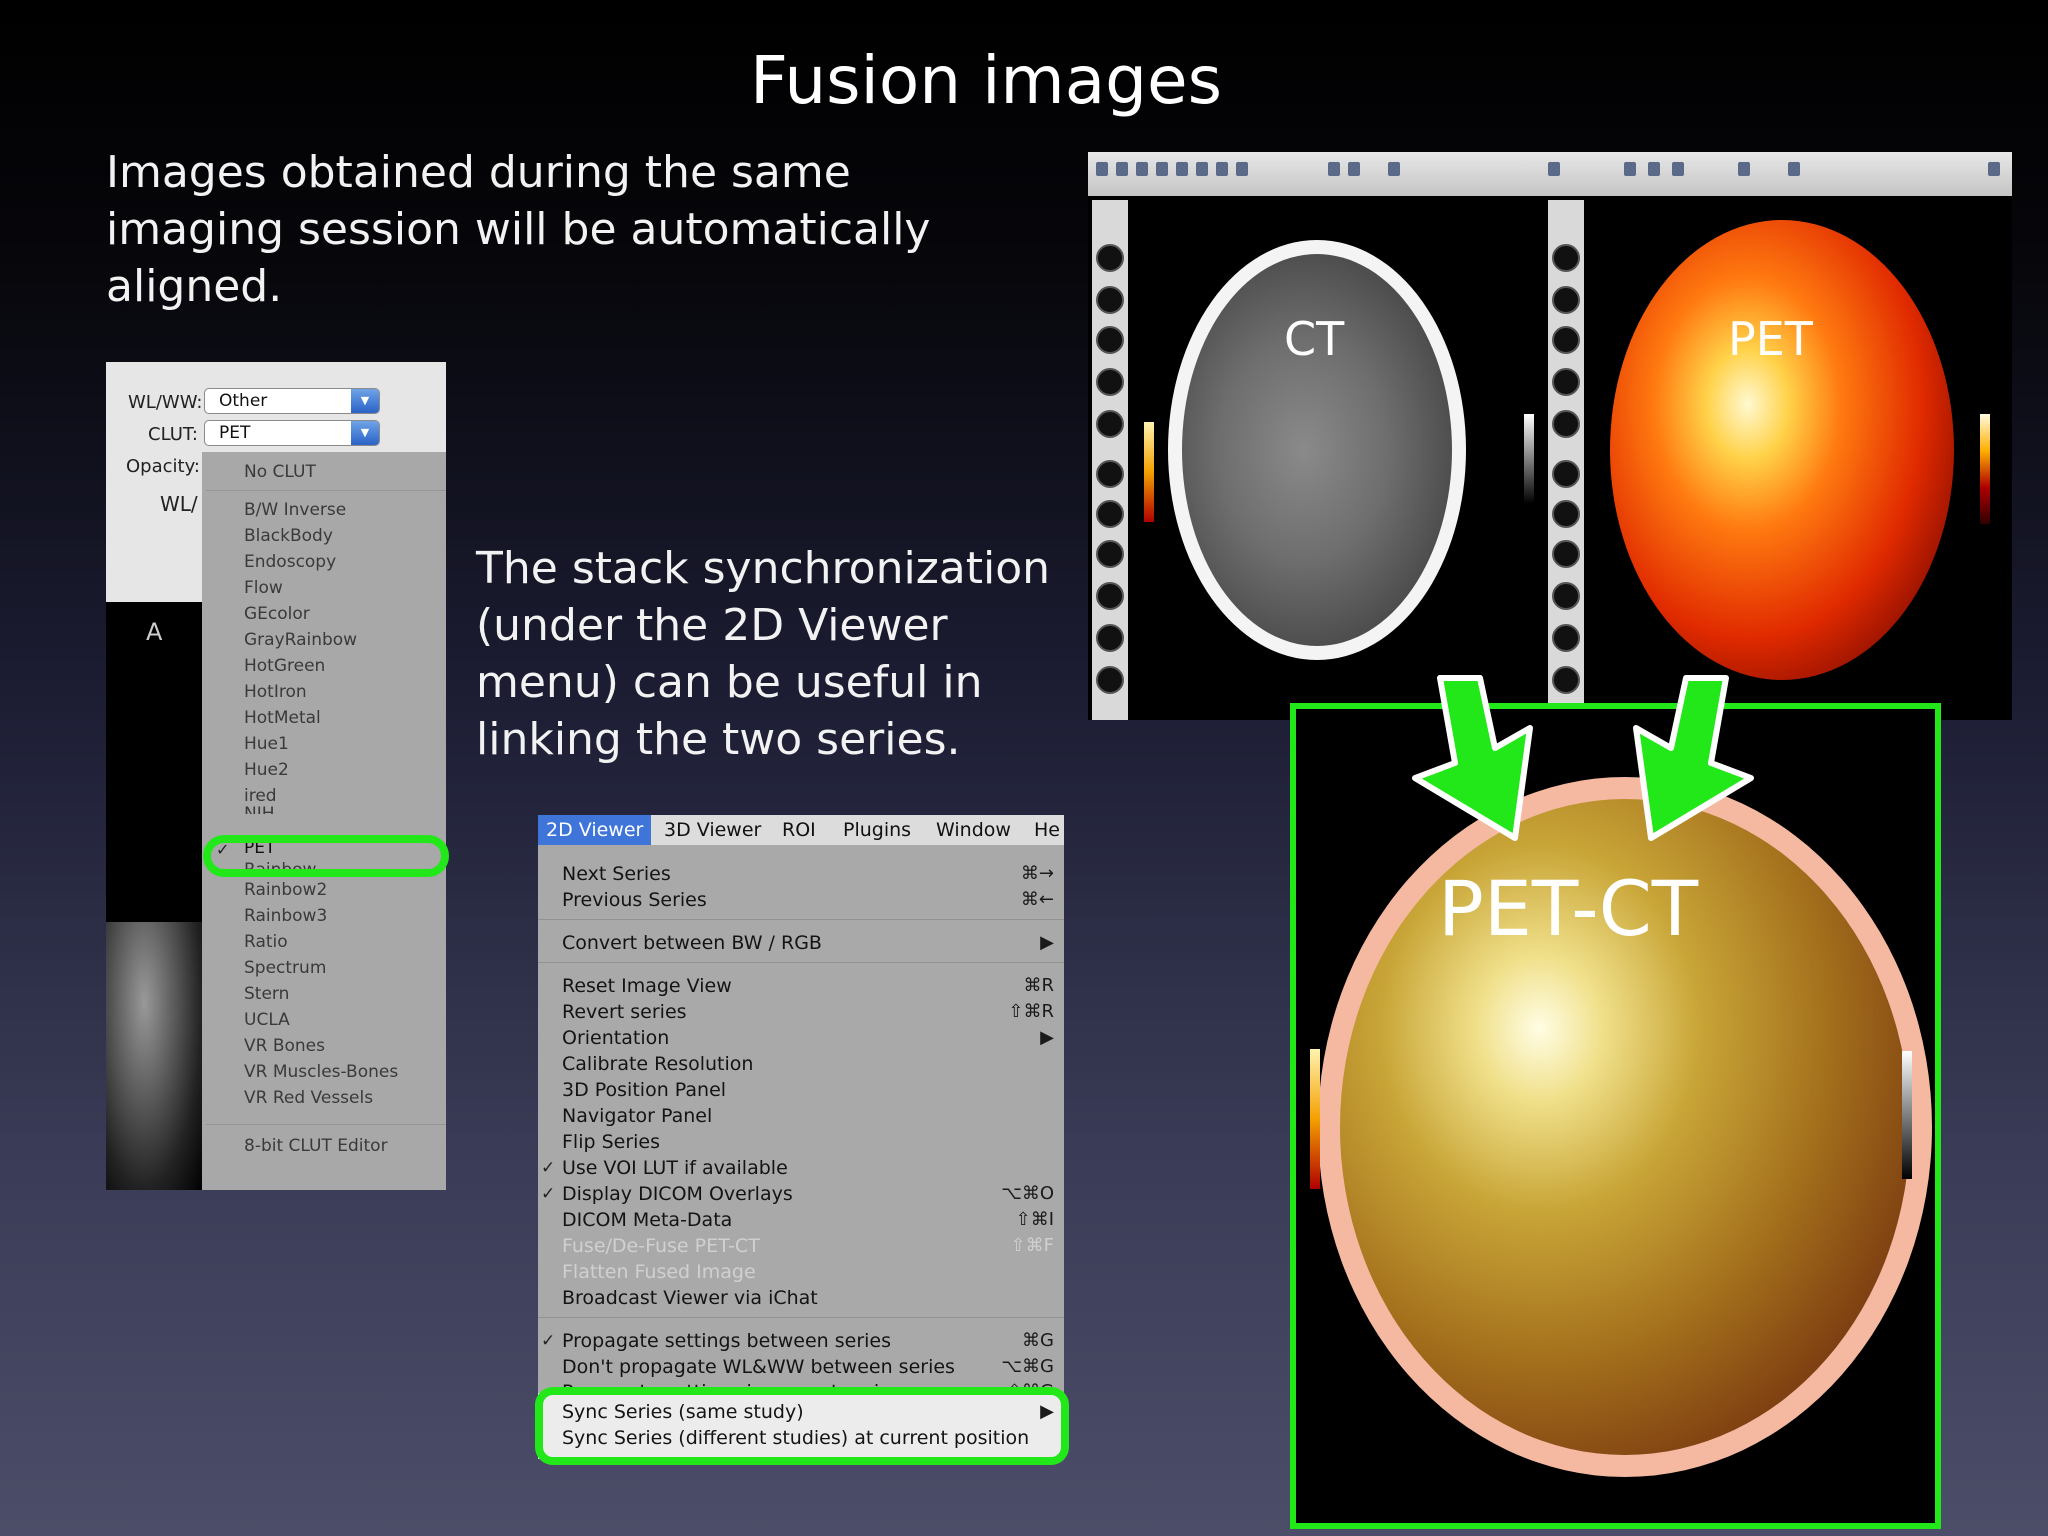 The image size is (2048, 1536). I want to click on sync-highlight-outline, so click(802, 1426).